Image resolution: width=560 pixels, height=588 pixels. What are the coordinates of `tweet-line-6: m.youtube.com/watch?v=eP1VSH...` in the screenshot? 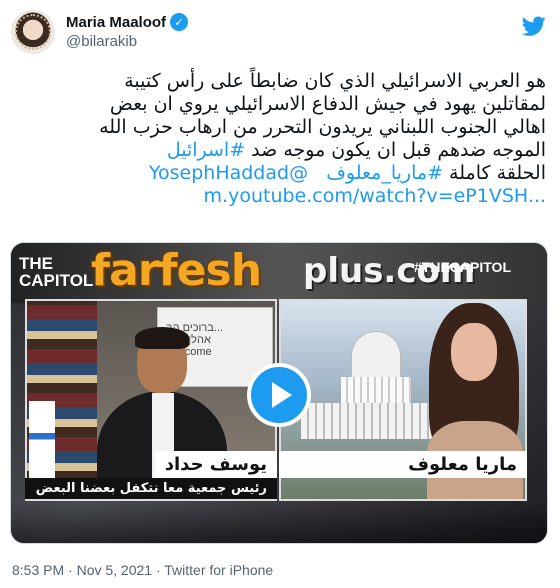 It's located at (280, 196).